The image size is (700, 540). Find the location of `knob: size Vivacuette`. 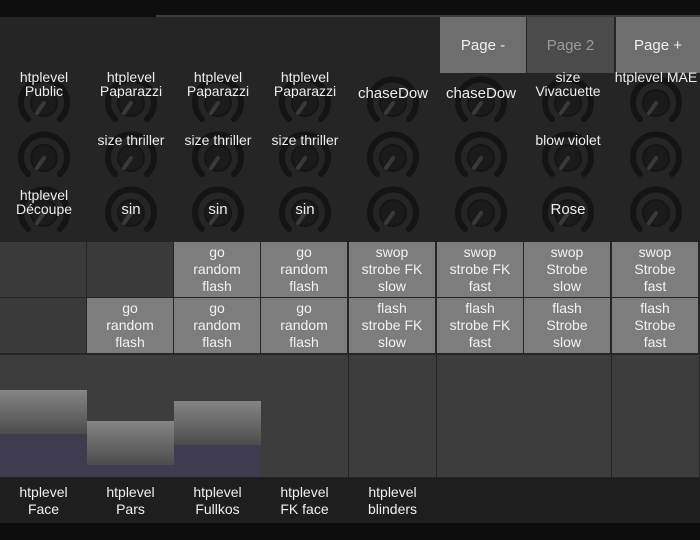

knob: size Vivacuette is located at coordinates (568, 99).